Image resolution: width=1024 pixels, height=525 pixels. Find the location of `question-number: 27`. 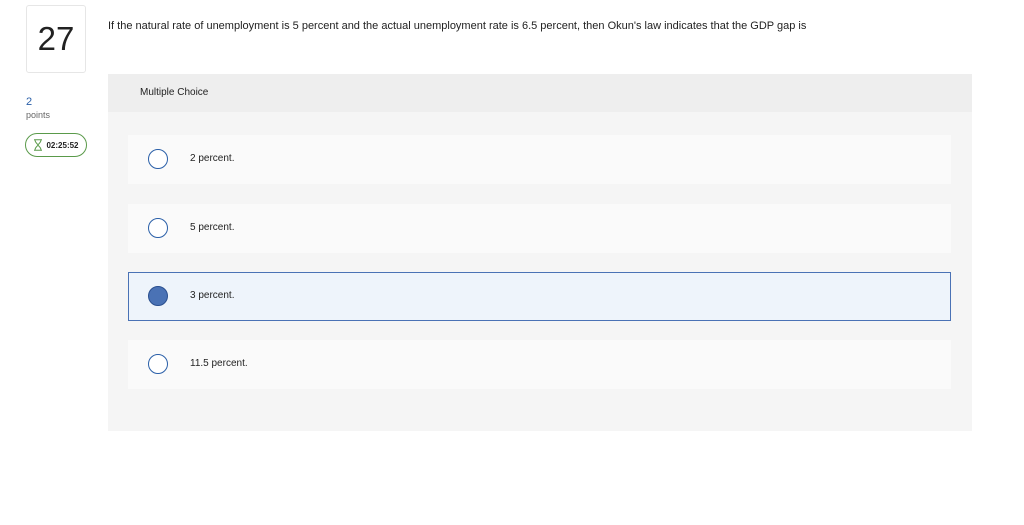

question-number: 27 is located at coordinates (56, 39).